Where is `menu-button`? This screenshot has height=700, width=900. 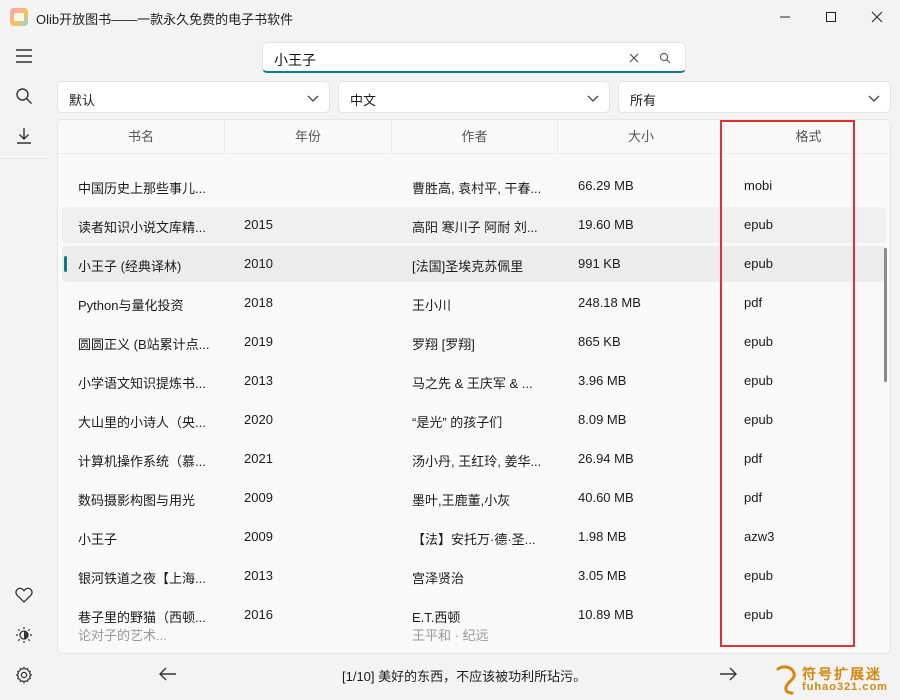
menu-button is located at coordinates (24, 56).